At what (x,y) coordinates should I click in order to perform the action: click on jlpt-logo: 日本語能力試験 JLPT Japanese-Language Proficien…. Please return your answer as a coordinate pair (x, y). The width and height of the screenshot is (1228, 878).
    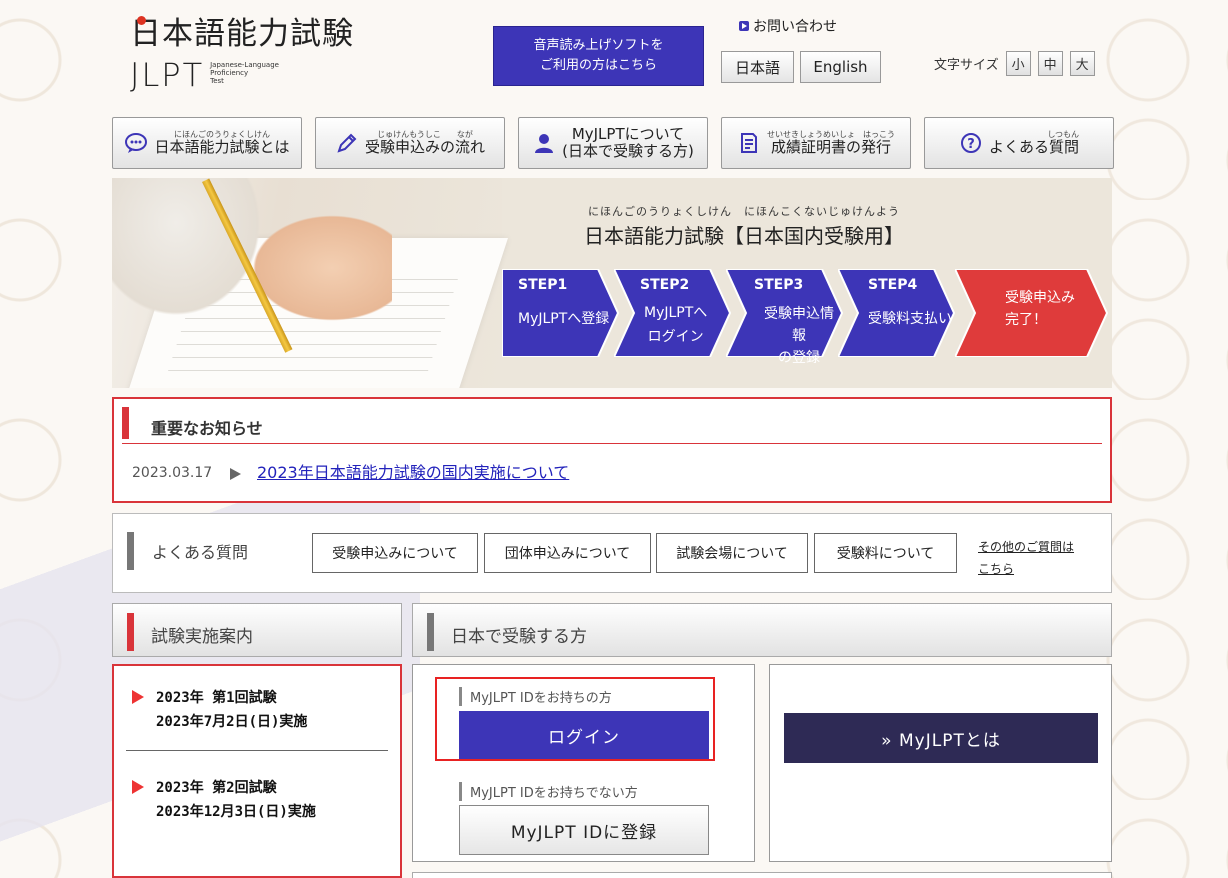
    Looking at the image, I should click on (242, 49).